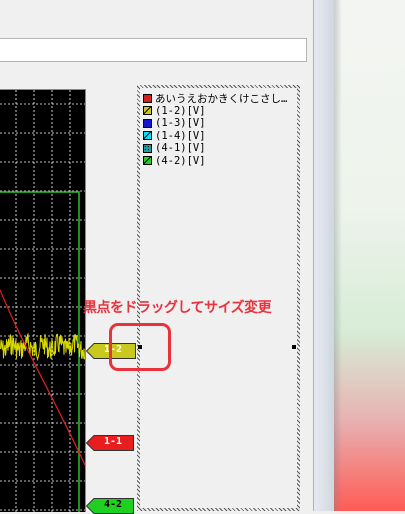 This screenshot has width=405, height=514. Describe the element at coordinates (215, 148) in the screenshot. I see `legend-item: (4-1)[V]` at that location.